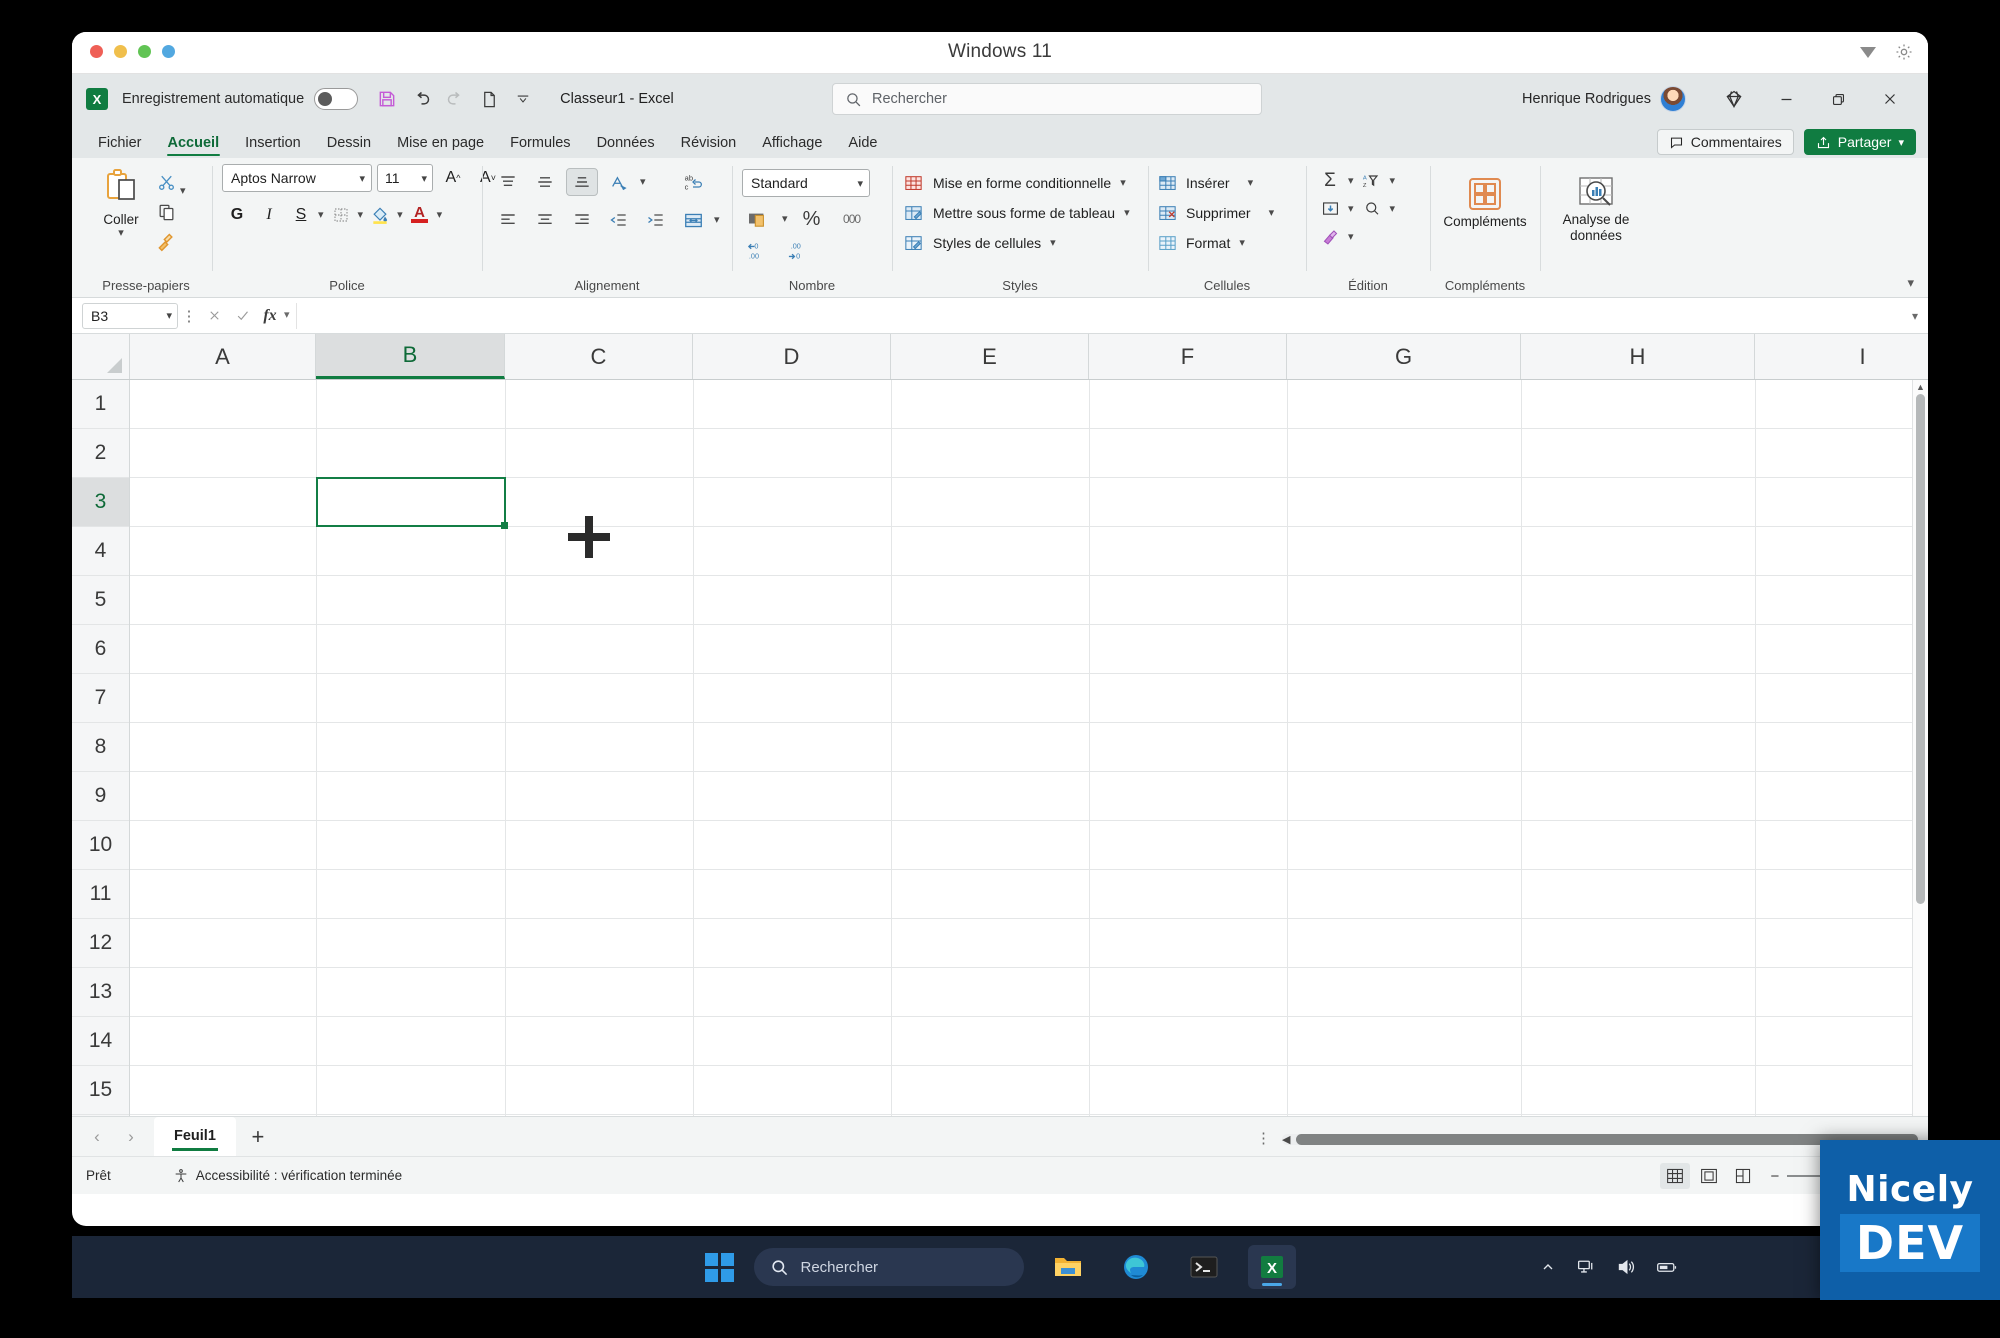 The height and width of the screenshot is (1338, 2000). Describe the element at coordinates (166, 242) in the screenshot. I see `format-painter-icon` at that location.